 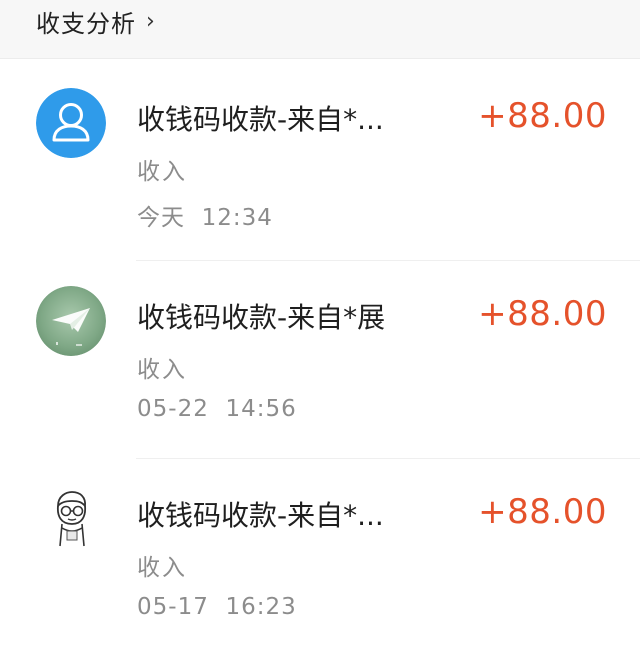 I want to click on transaction-time: 05-17 16:23, so click(x=217, y=607).